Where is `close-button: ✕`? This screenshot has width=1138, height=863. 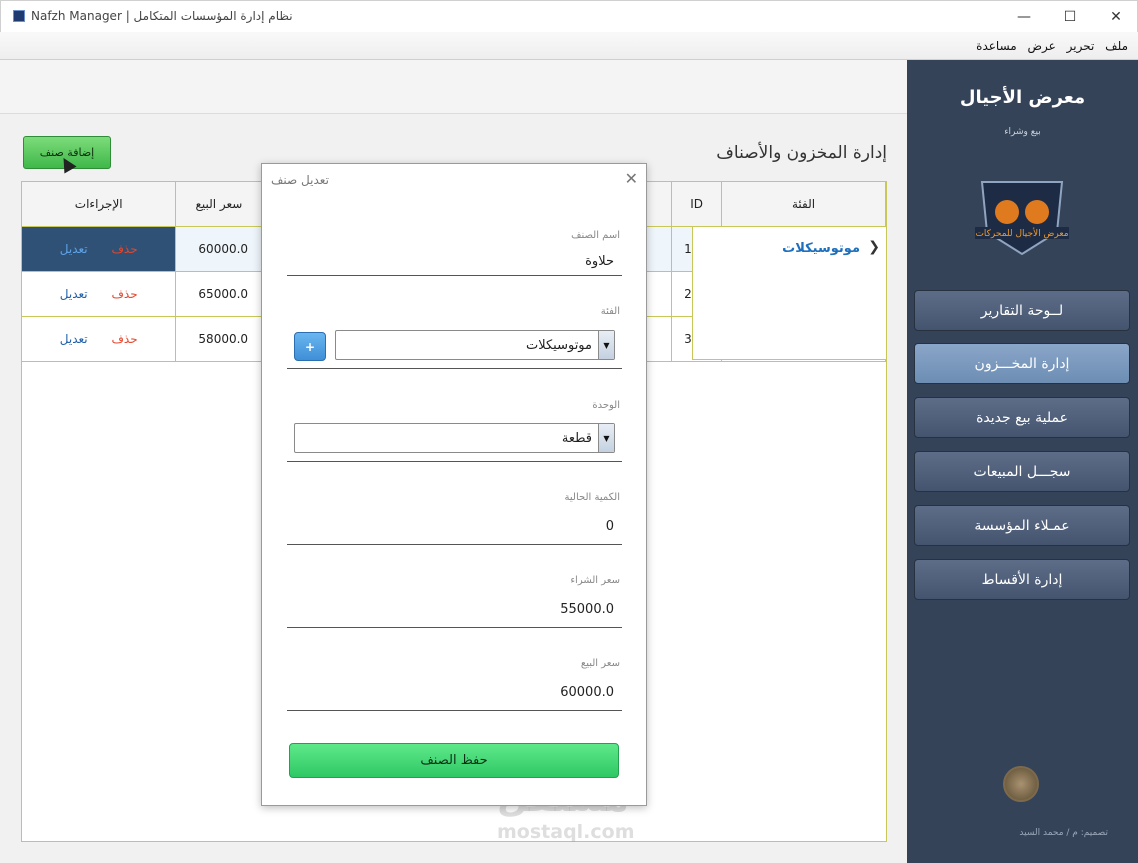
close-button: ✕ is located at coordinates (1115, 16).